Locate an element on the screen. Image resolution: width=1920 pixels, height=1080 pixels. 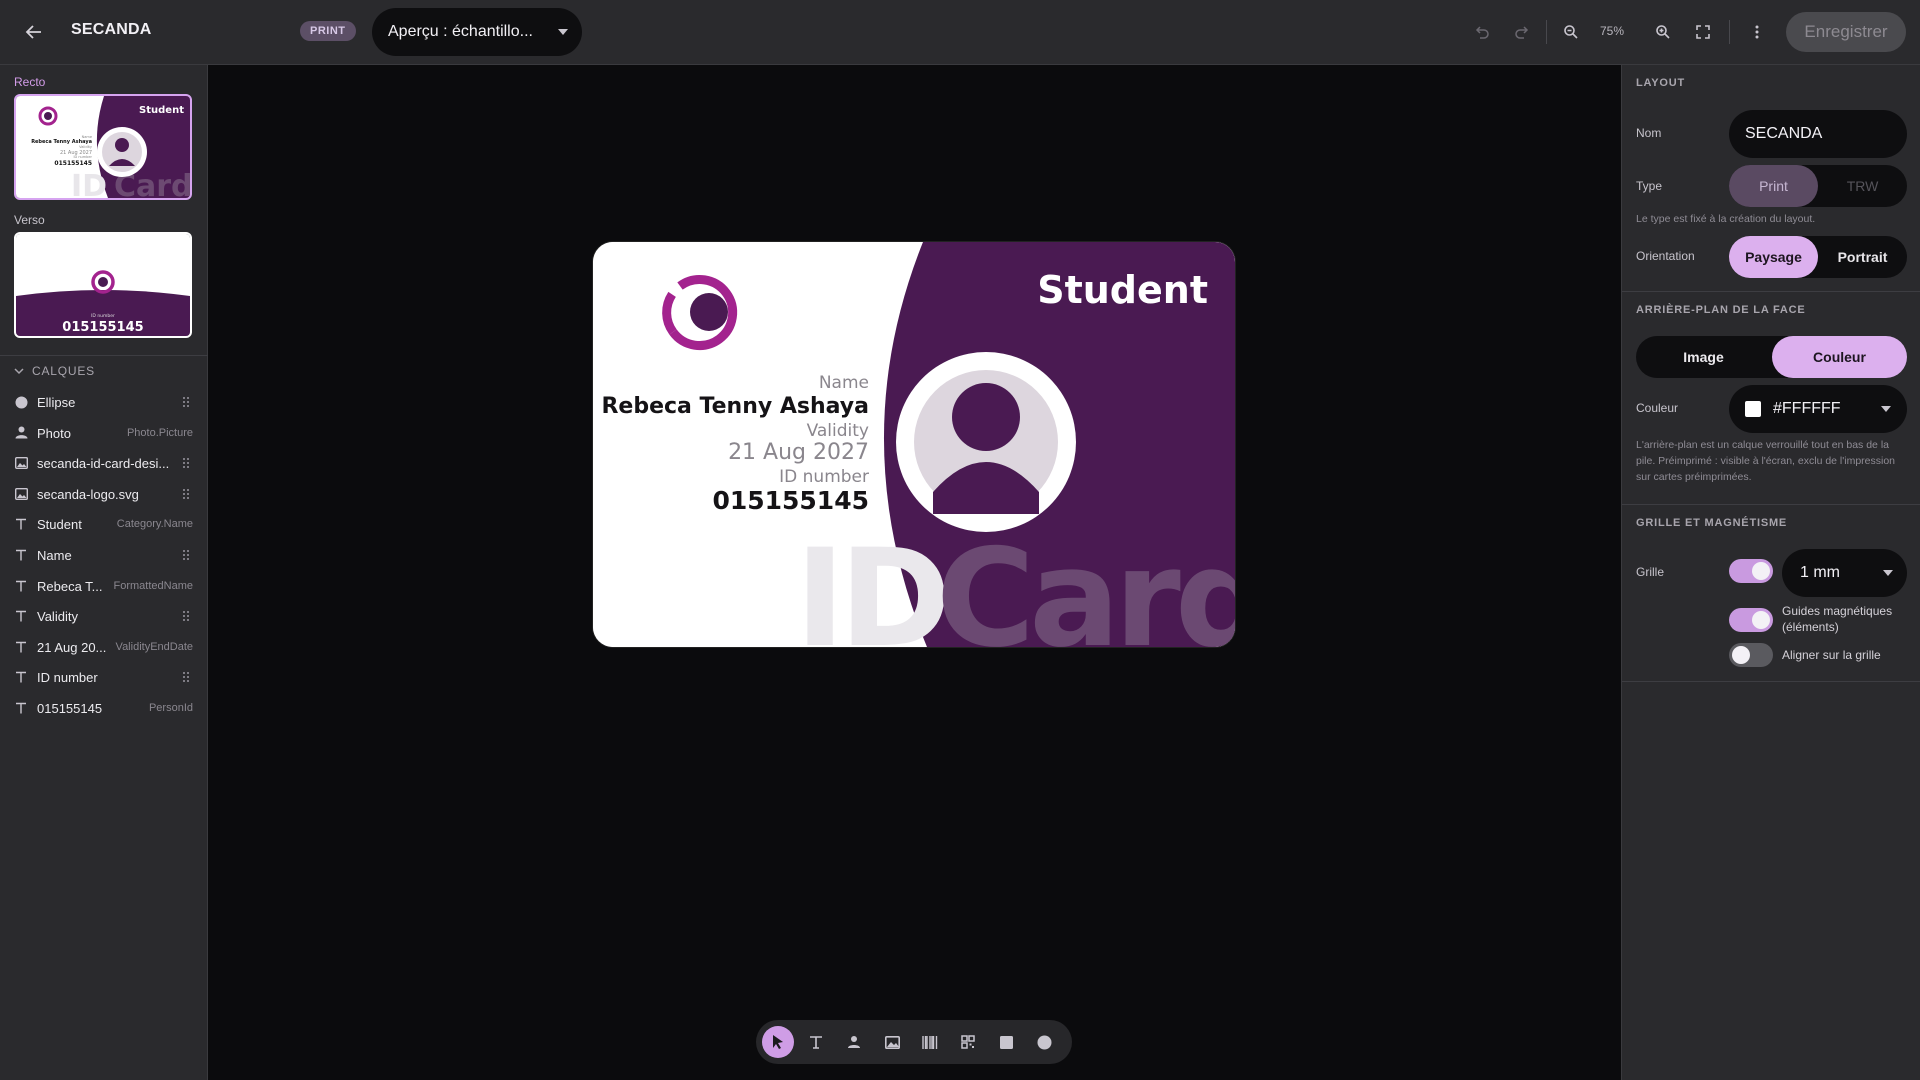
image-tool is located at coordinates (892, 1042).